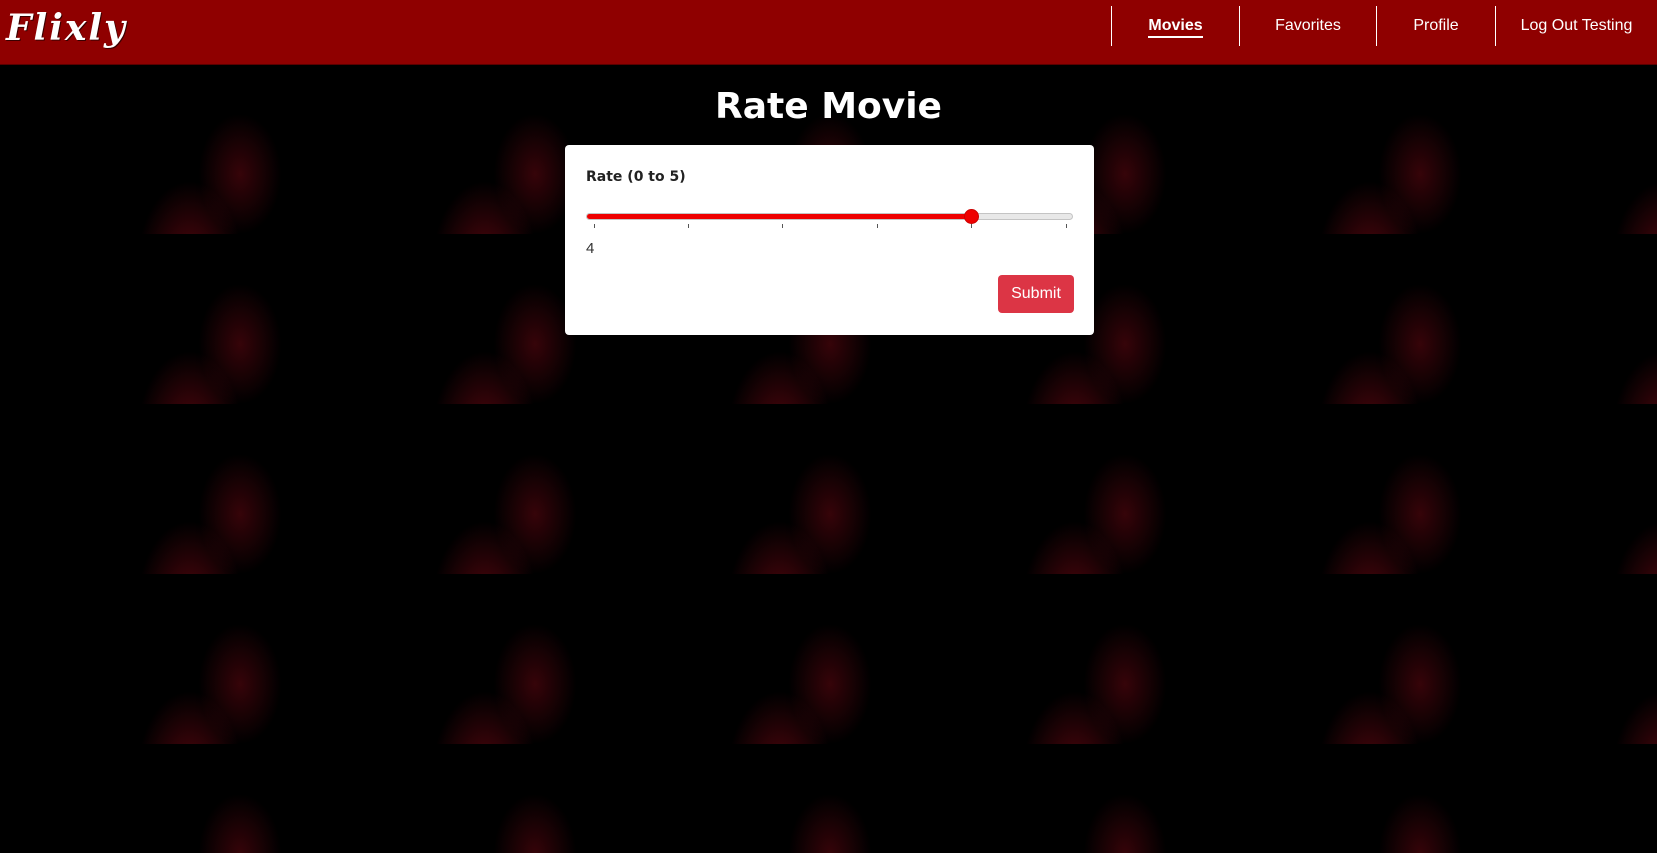 Image resolution: width=1657 pixels, height=853 pixels. I want to click on nav-item-label: Favorites, so click(1308, 25).